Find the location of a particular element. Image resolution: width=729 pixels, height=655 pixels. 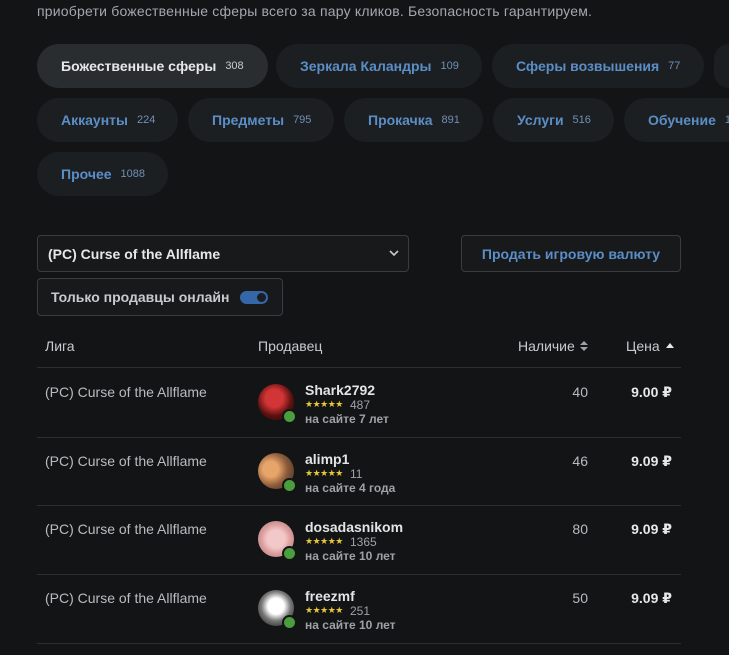

online-only-filter: Только продавцы онлайн is located at coordinates (160, 297).